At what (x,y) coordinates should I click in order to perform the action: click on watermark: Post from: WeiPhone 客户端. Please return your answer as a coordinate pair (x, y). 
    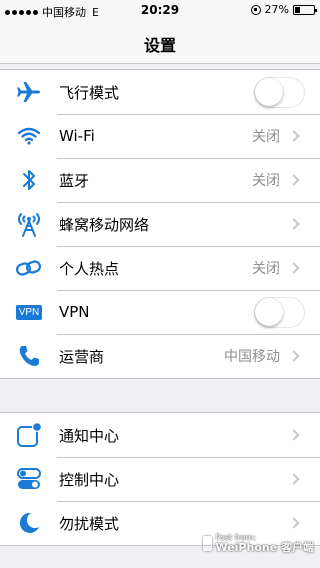
    Looking at the image, I should click on (258, 543).